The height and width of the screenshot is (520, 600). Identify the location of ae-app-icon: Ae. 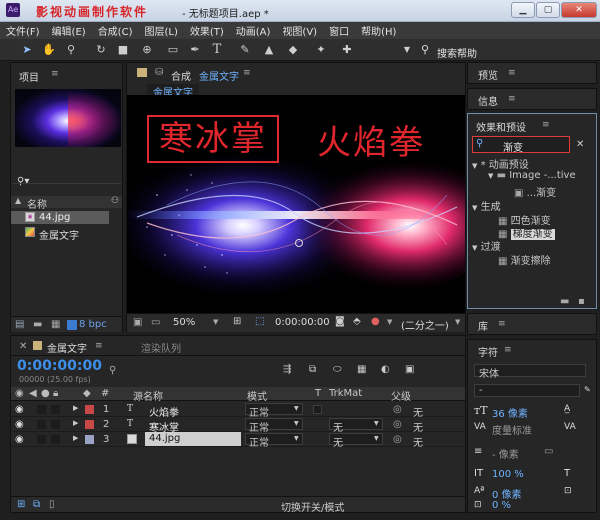
(13, 10).